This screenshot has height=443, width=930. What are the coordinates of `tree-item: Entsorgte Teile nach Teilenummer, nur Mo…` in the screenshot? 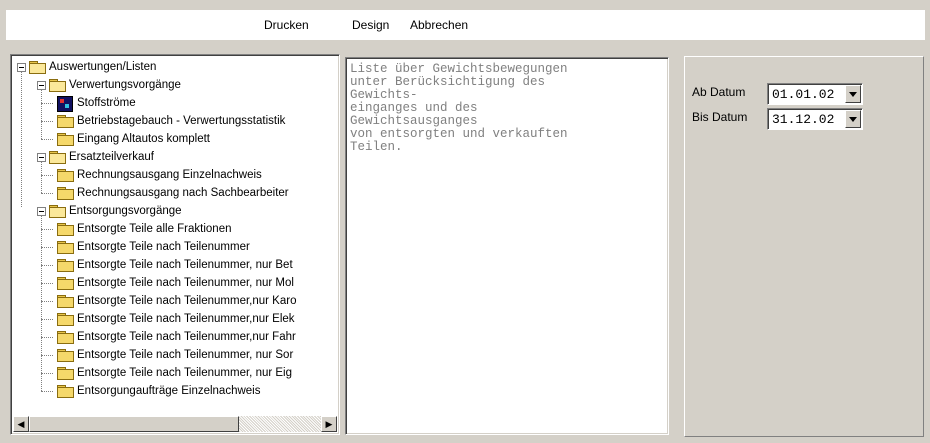 It's located at (175, 283).